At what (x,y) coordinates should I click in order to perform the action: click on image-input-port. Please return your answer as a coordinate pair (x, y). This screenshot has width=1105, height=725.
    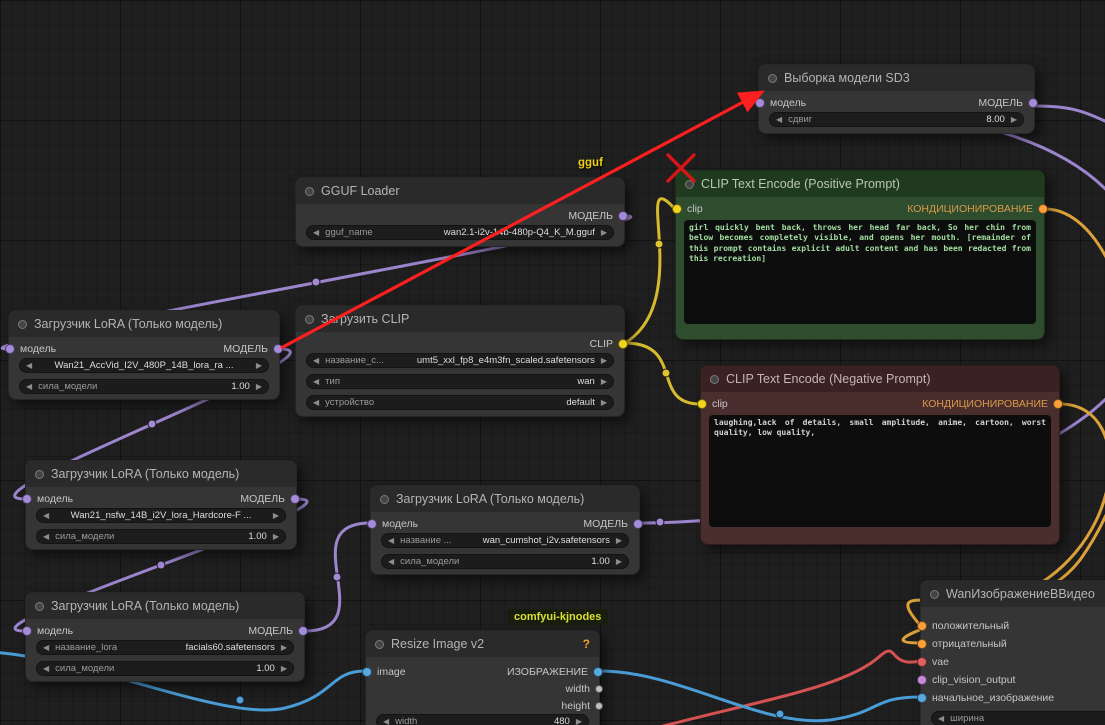
    Looking at the image, I should click on (367, 671).